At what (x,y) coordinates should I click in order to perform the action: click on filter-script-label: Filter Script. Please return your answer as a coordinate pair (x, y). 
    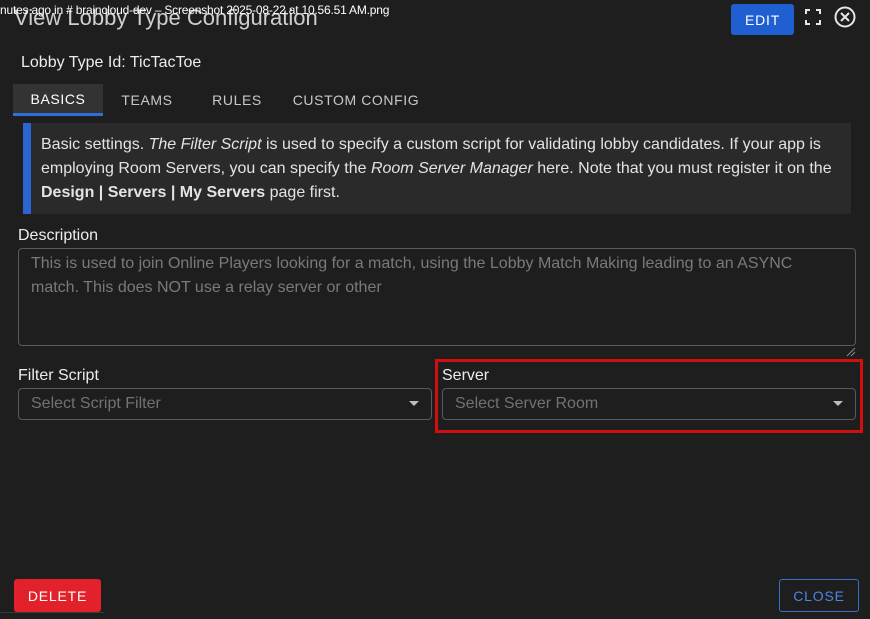
    Looking at the image, I should click on (58, 375).